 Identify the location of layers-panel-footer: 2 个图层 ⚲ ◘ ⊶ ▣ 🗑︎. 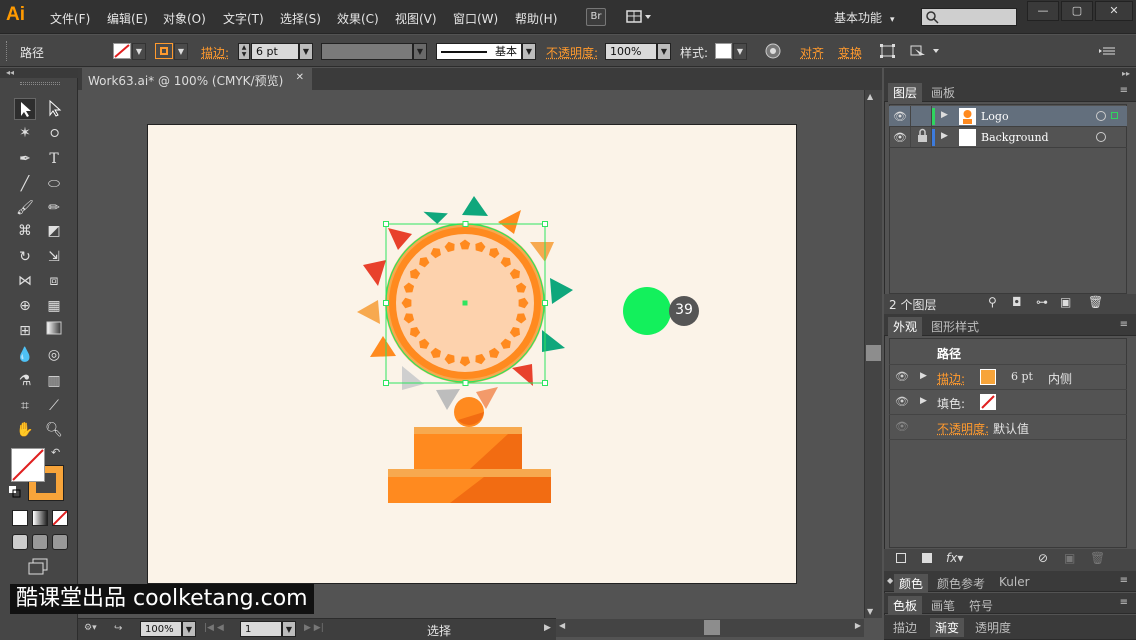
(1010, 304).